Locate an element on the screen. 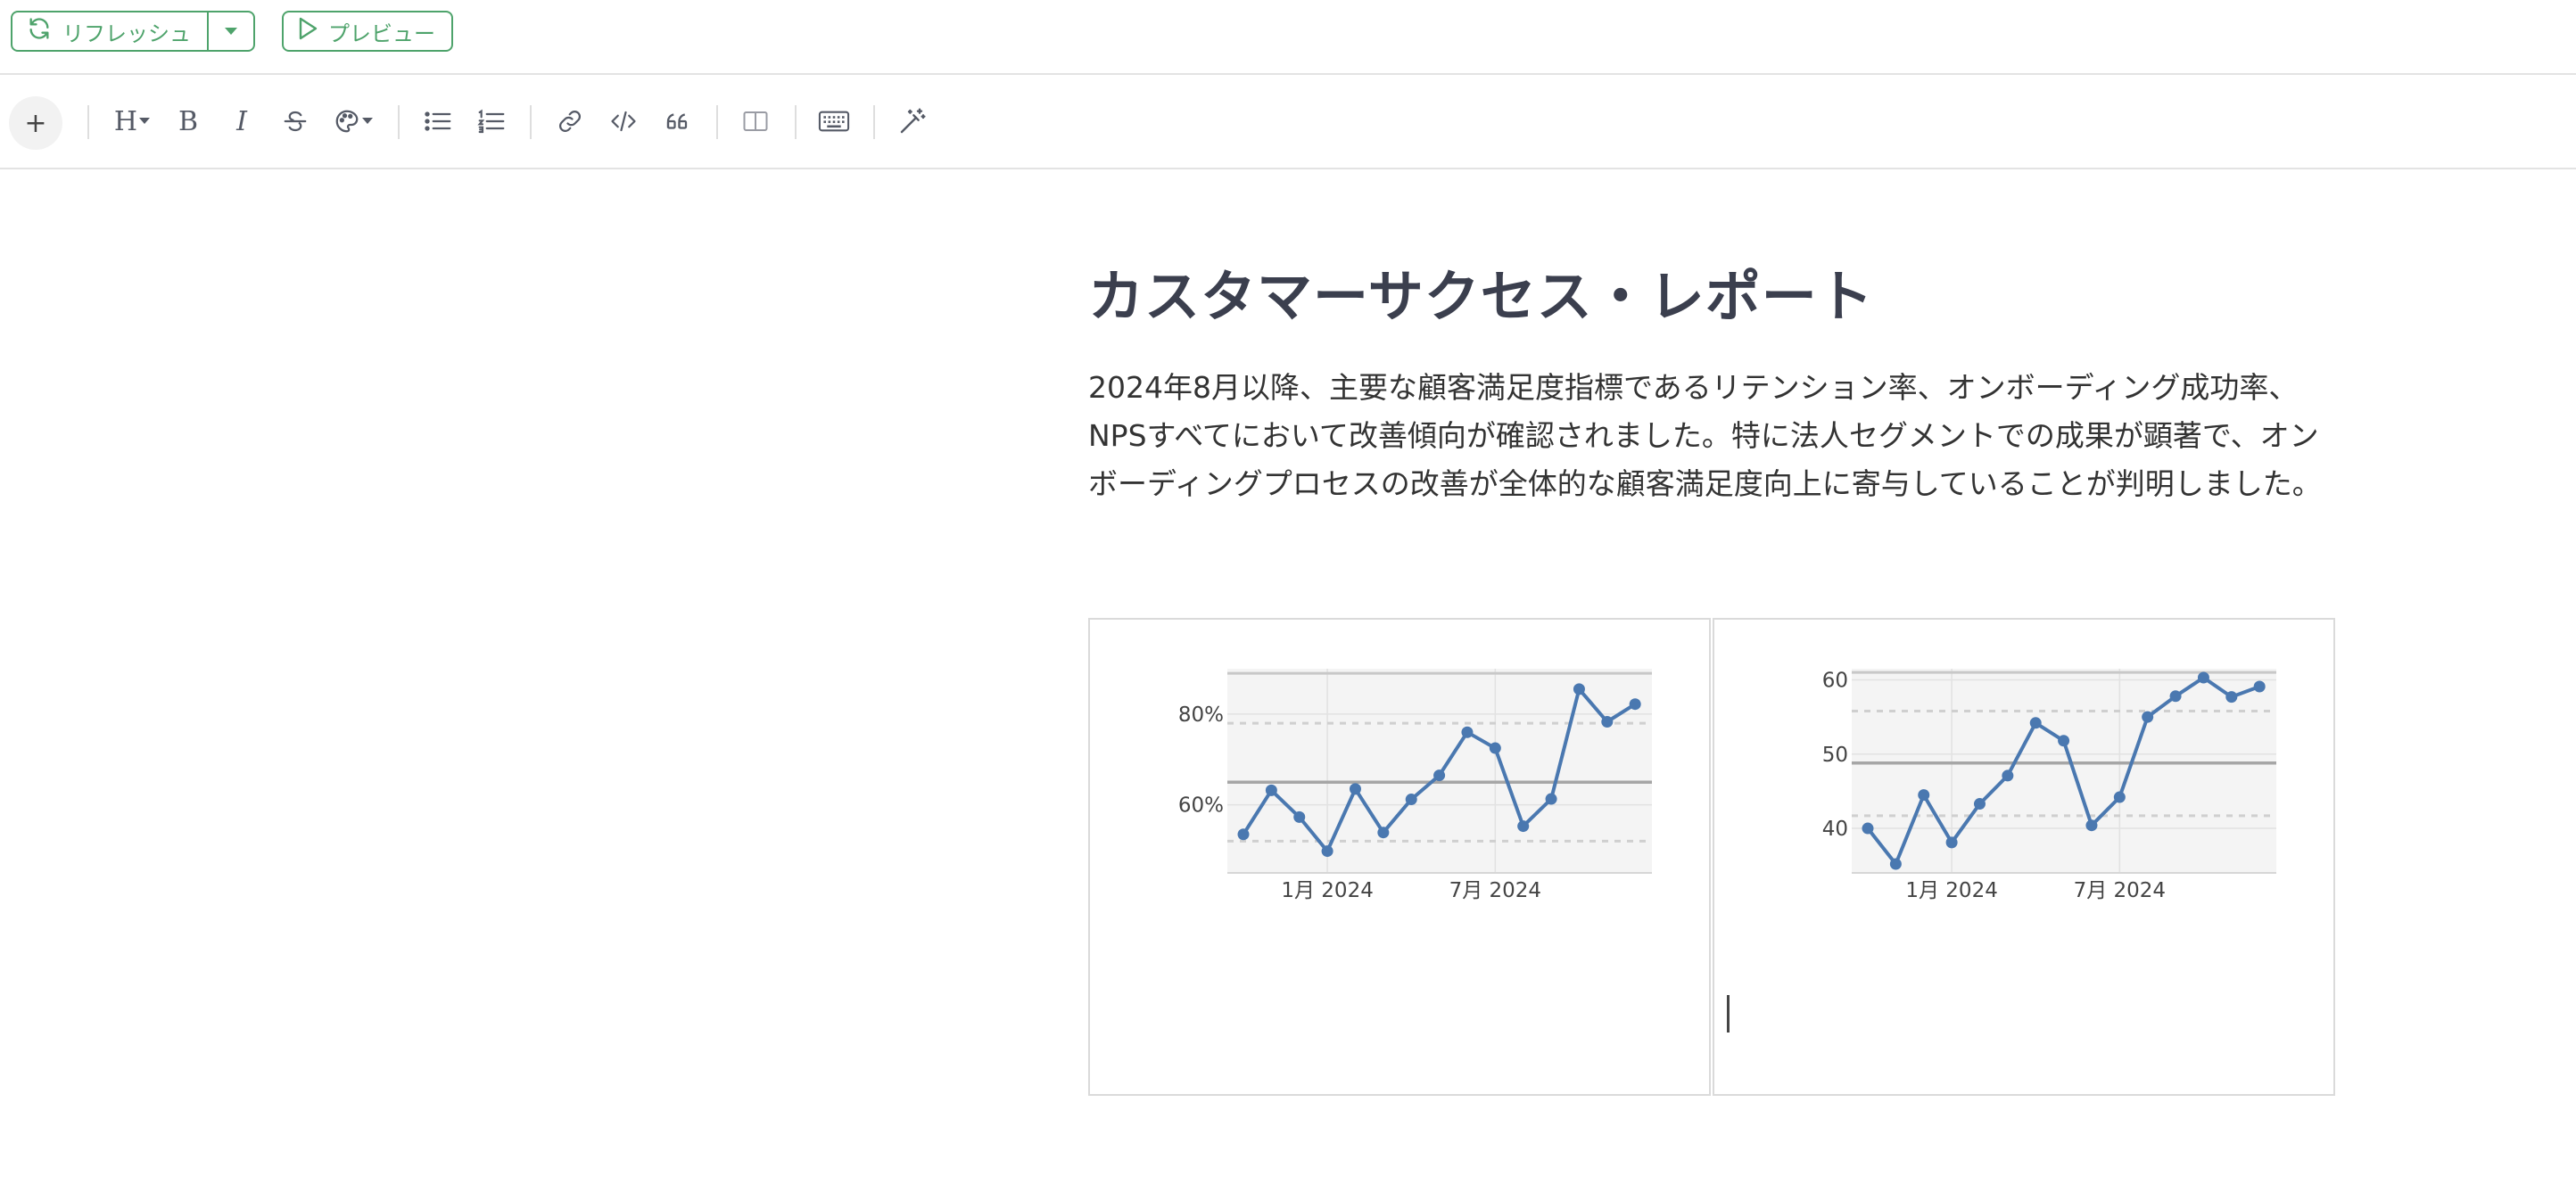 This screenshot has width=2576, height=1193. quote-icon is located at coordinates (677, 121).